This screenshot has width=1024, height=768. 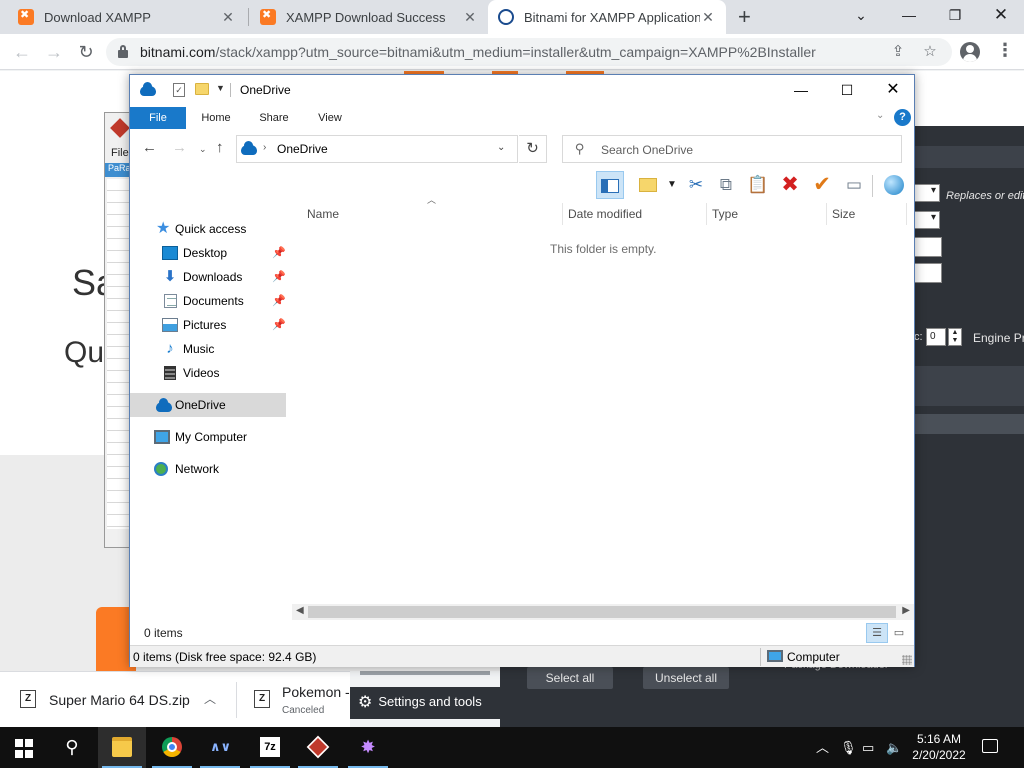 I want to click on expand-ribbon-icon: ⌄, so click(x=880, y=115).